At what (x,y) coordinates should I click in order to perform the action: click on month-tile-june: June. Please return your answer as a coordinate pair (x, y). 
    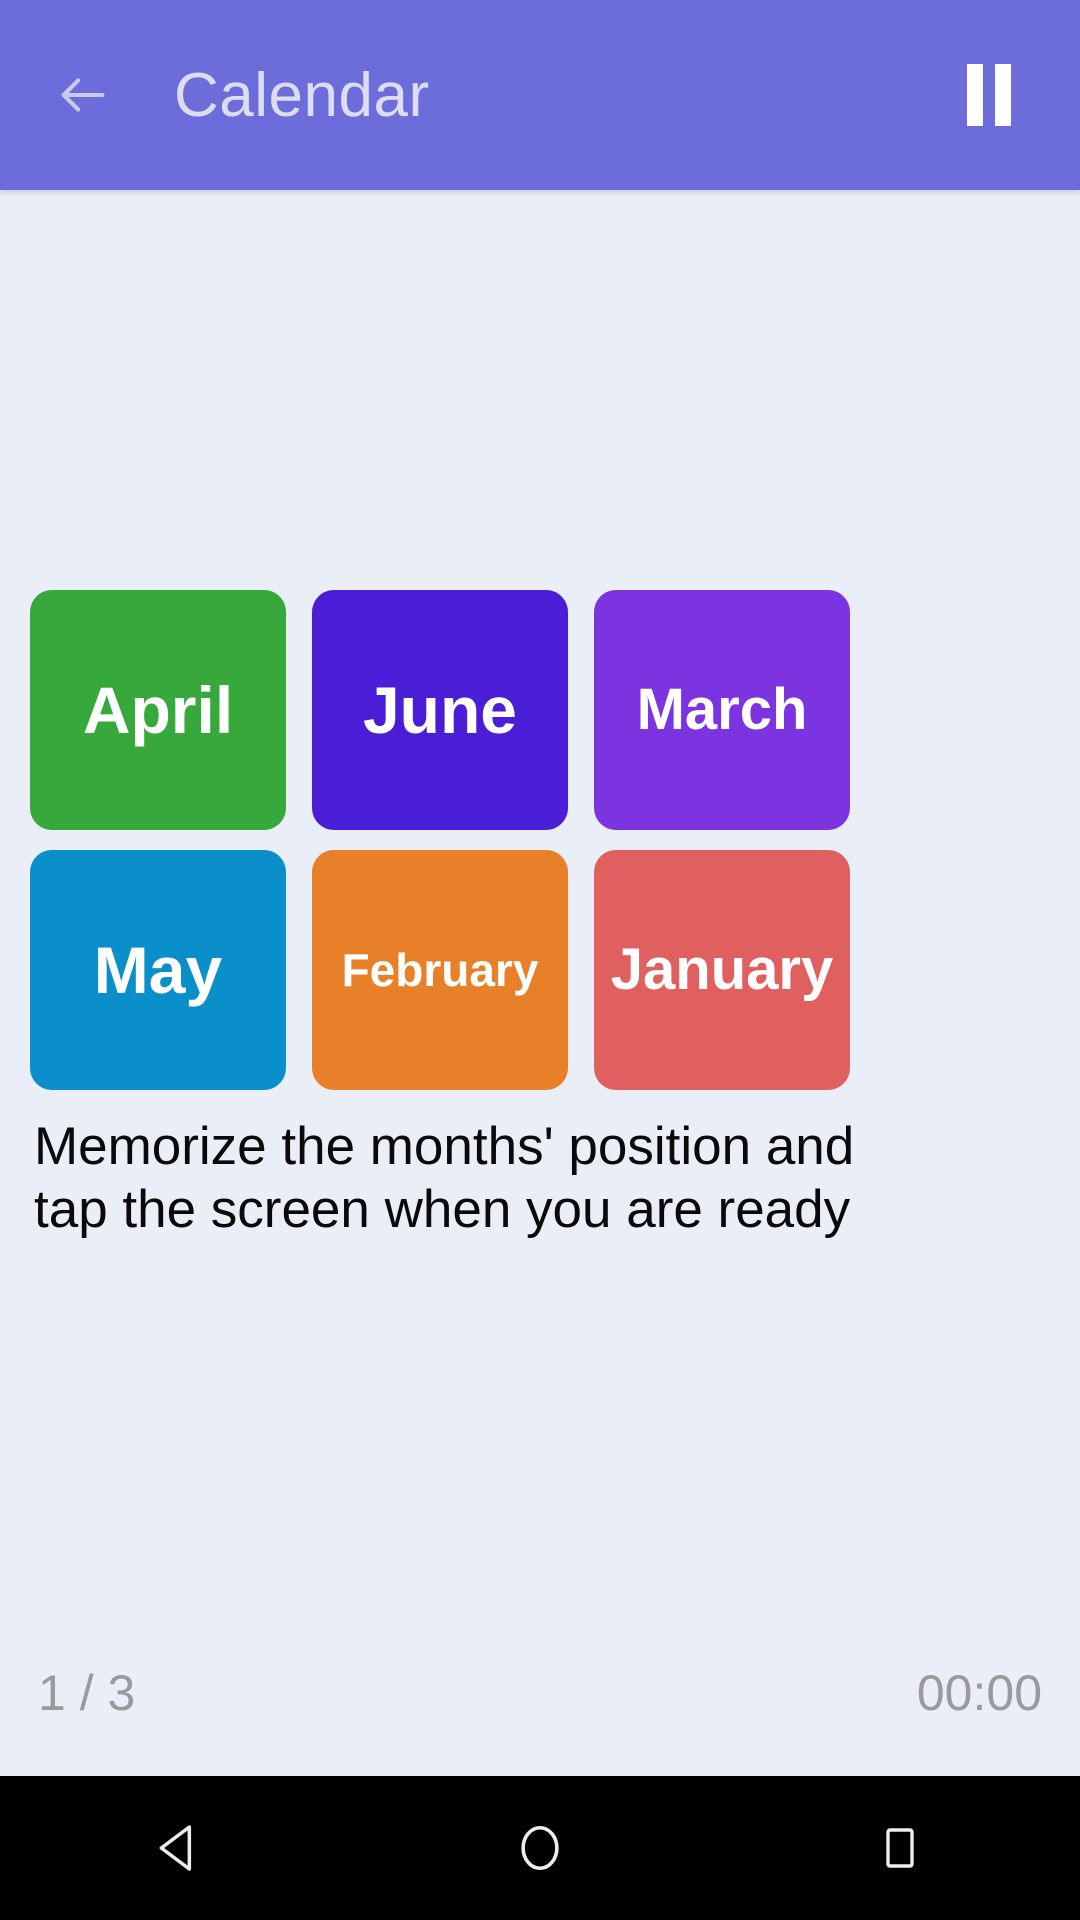
    Looking at the image, I should click on (440, 710).